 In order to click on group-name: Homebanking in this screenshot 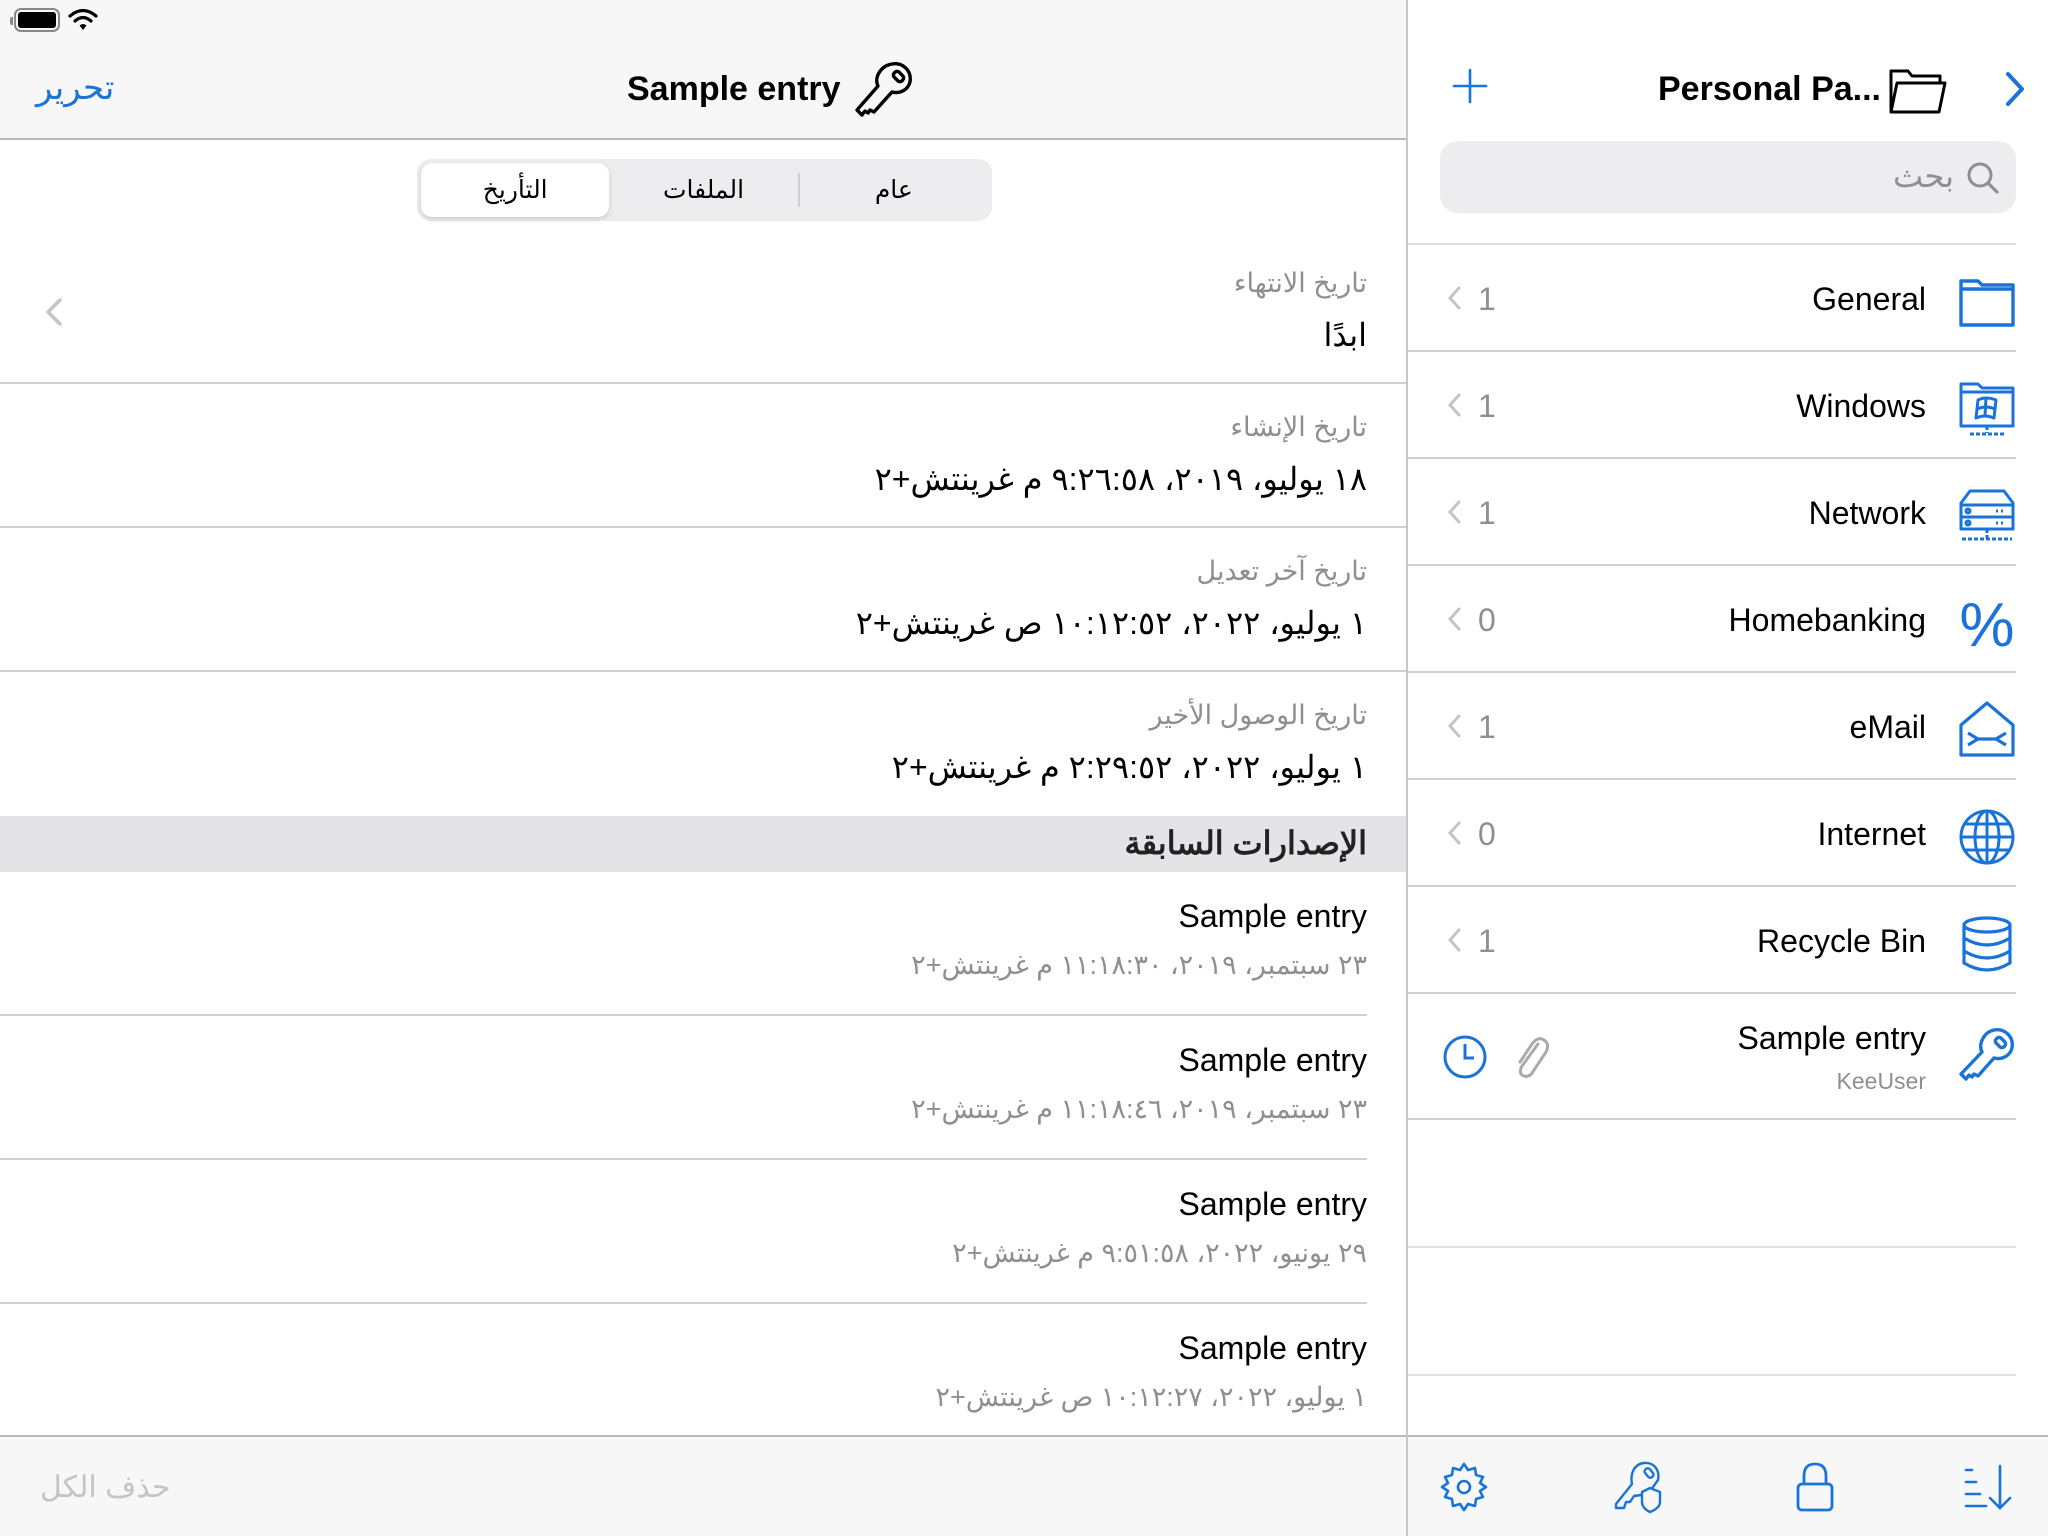, I will do `click(1827, 620)`.